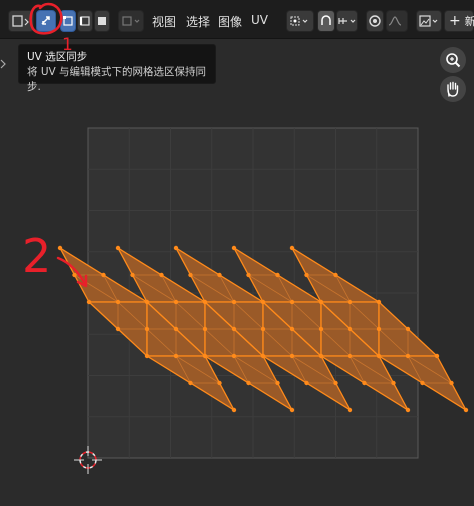 The height and width of the screenshot is (506, 474). I want to click on tooltip-title: UV 选区同步, so click(57, 57).